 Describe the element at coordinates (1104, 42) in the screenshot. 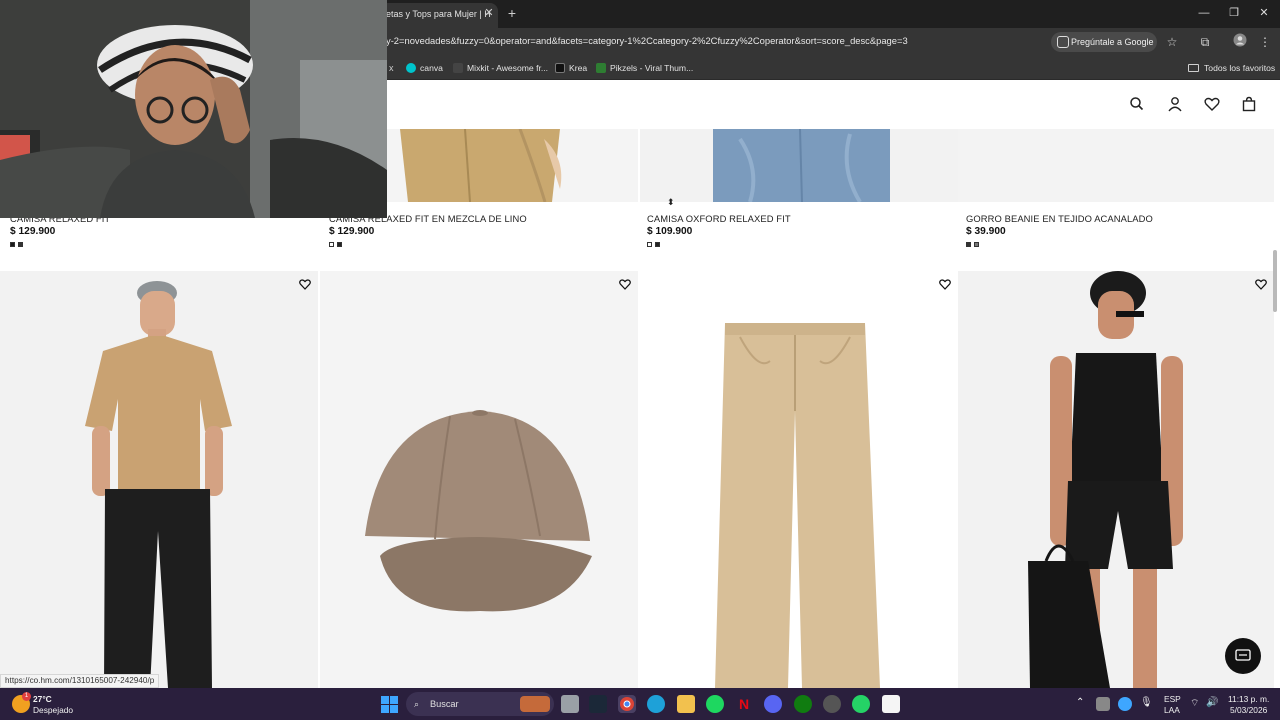

I see `ask-google-button: Pregúntale a Google` at that location.